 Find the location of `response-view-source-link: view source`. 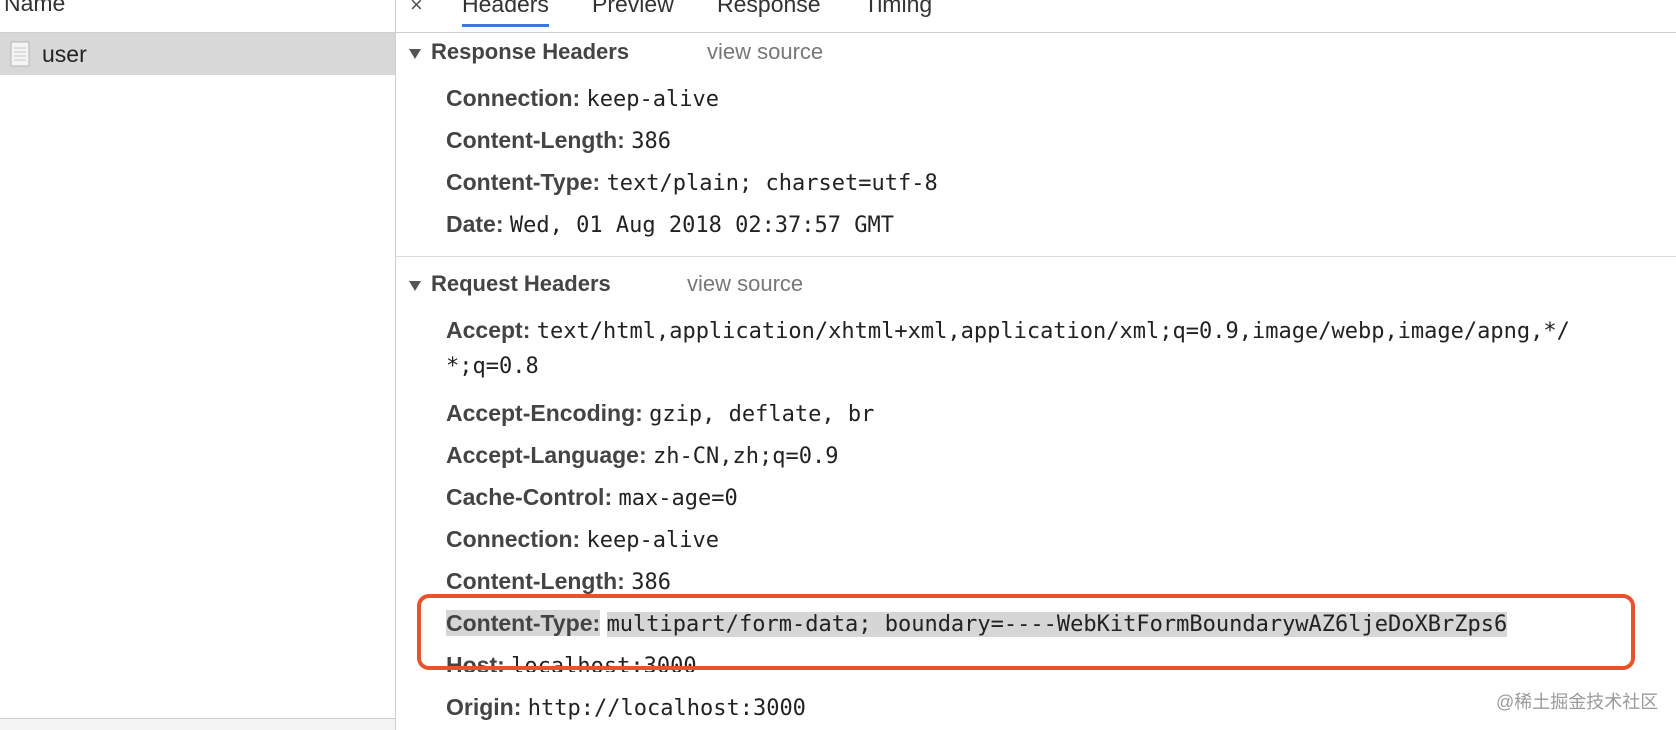

response-view-source-link: view source is located at coordinates (765, 52).